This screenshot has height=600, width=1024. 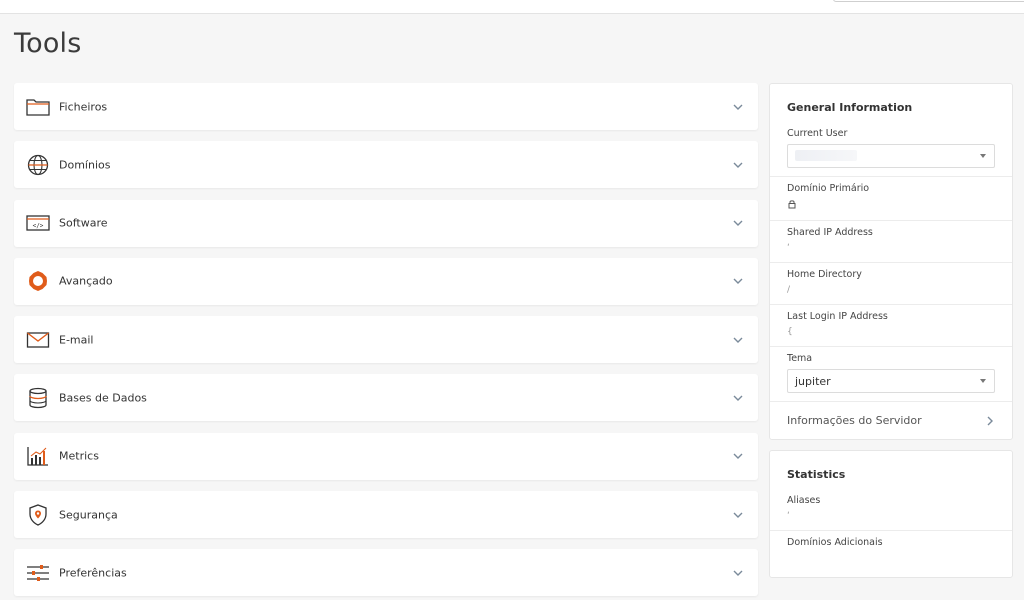 I want to click on group-label: Preferências, so click(x=93, y=573).